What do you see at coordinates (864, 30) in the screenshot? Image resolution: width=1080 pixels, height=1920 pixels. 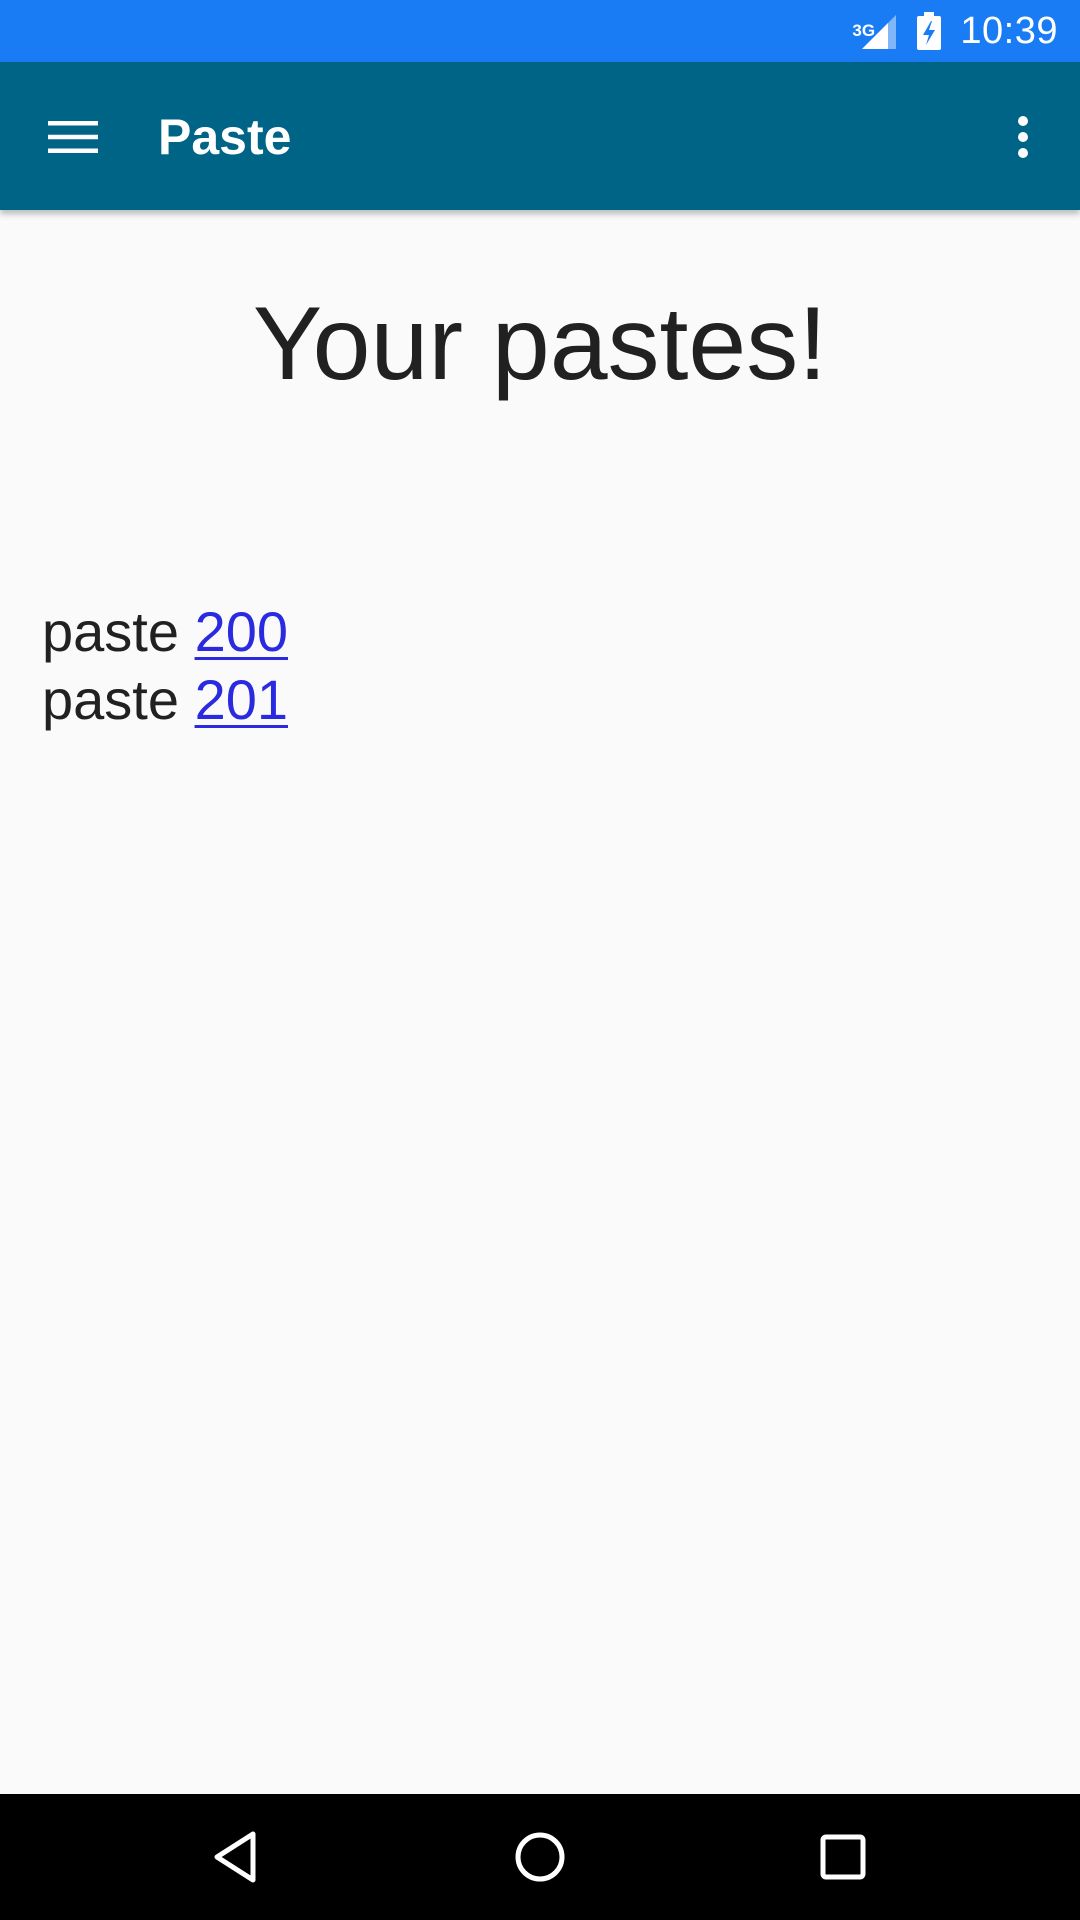 I see `network-type-label: 3G` at bounding box center [864, 30].